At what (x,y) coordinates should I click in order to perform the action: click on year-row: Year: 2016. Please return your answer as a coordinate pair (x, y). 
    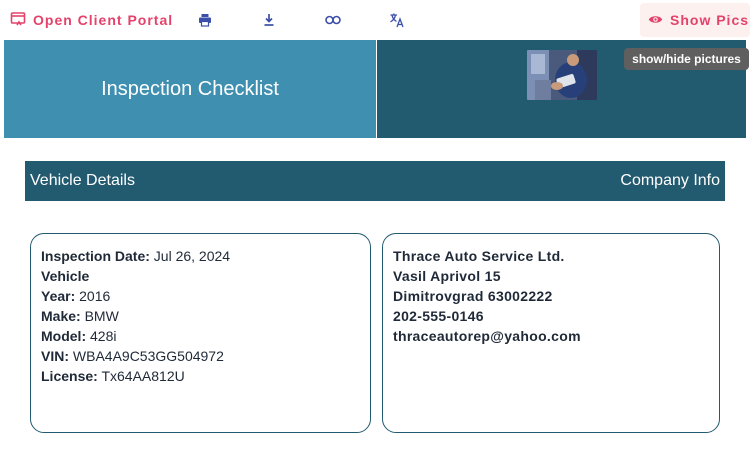
    Looking at the image, I should click on (200, 296).